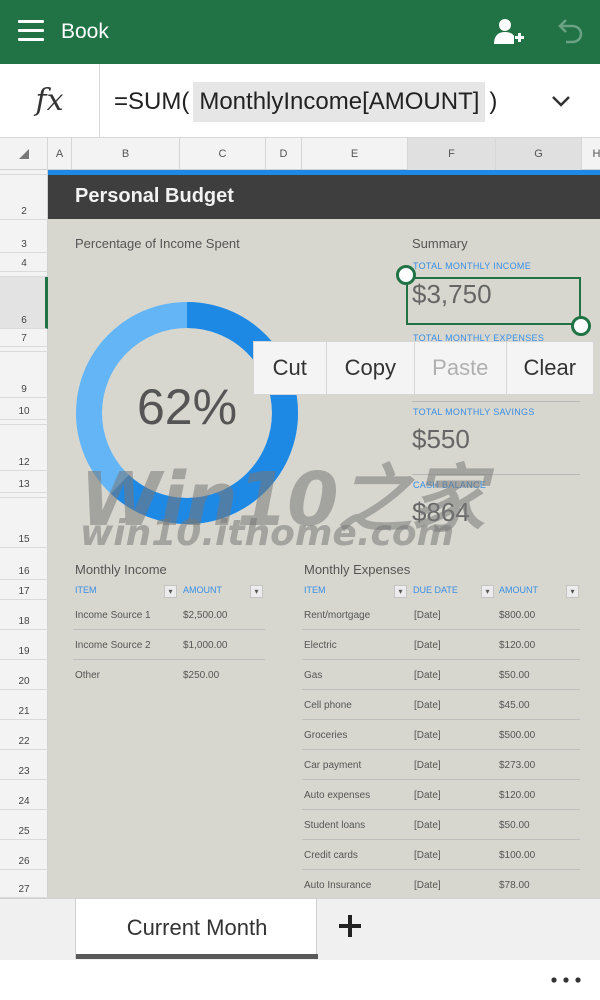  I want to click on table-row: Credit cards [Date] $100.00, so click(441, 855).